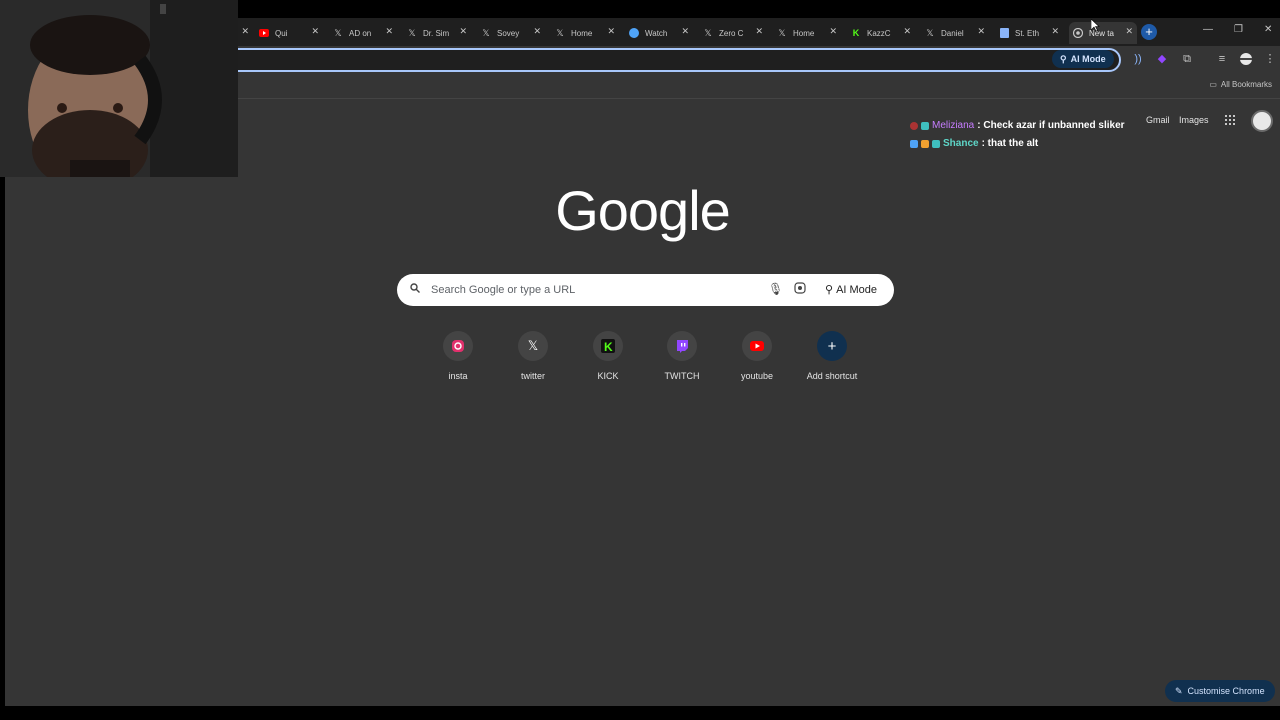 The image size is (1280, 720). I want to click on media-control-icon: ≡, so click(1222, 59).